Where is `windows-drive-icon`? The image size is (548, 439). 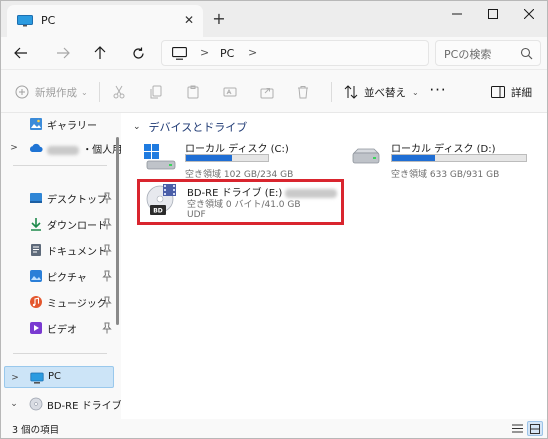 windows-drive-icon is located at coordinates (160, 157).